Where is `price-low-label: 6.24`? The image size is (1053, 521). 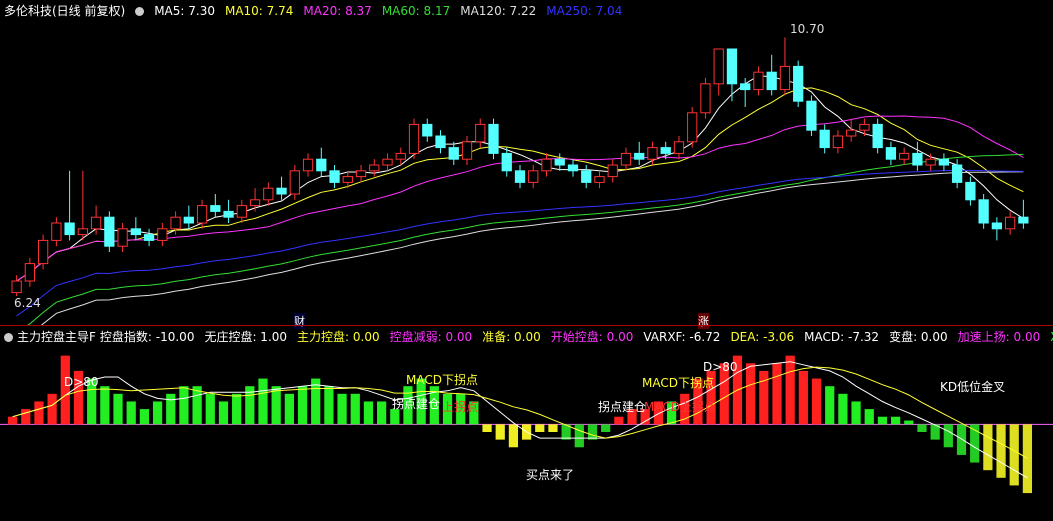 price-low-label: 6.24 is located at coordinates (27, 303).